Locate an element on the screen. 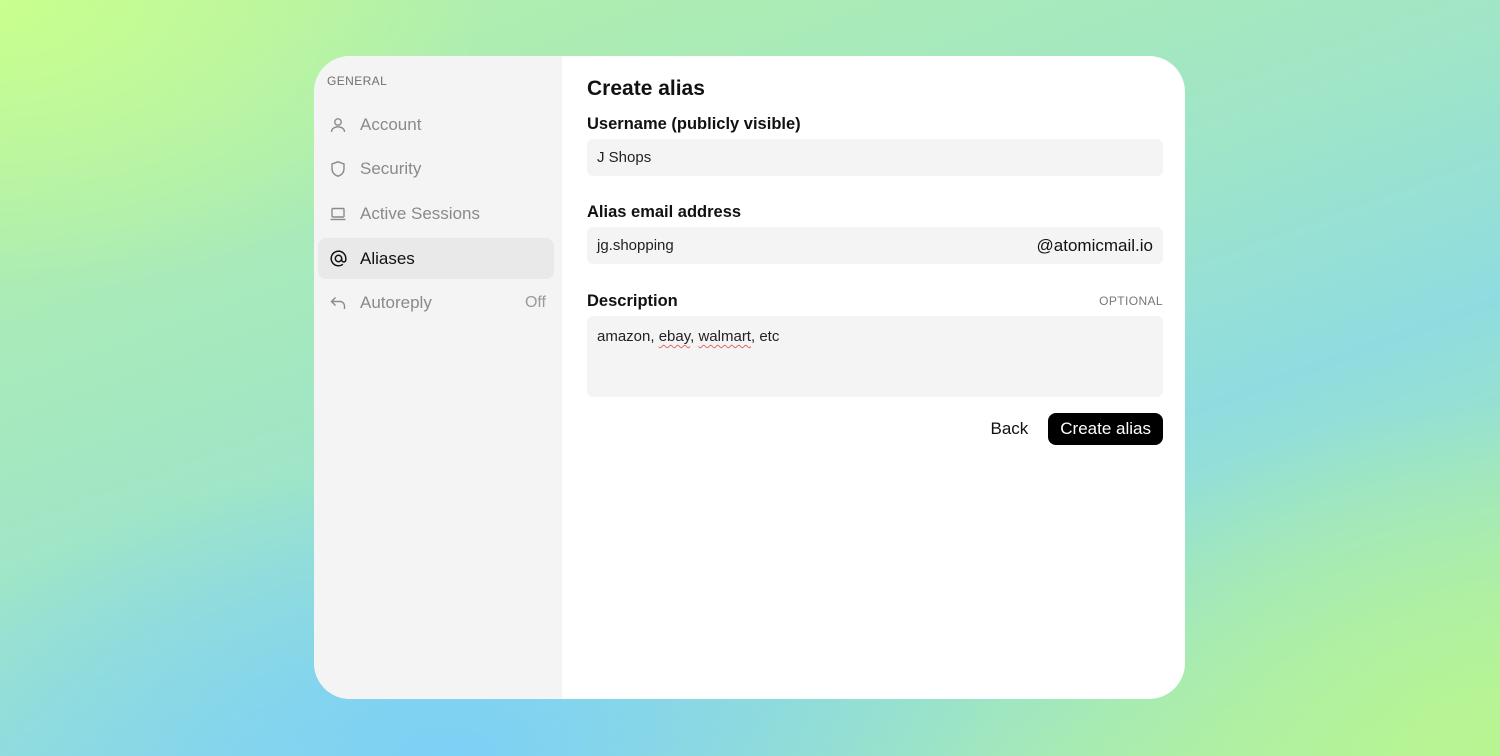 The width and height of the screenshot is (1500, 756). at-icon is located at coordinates (338, 259).